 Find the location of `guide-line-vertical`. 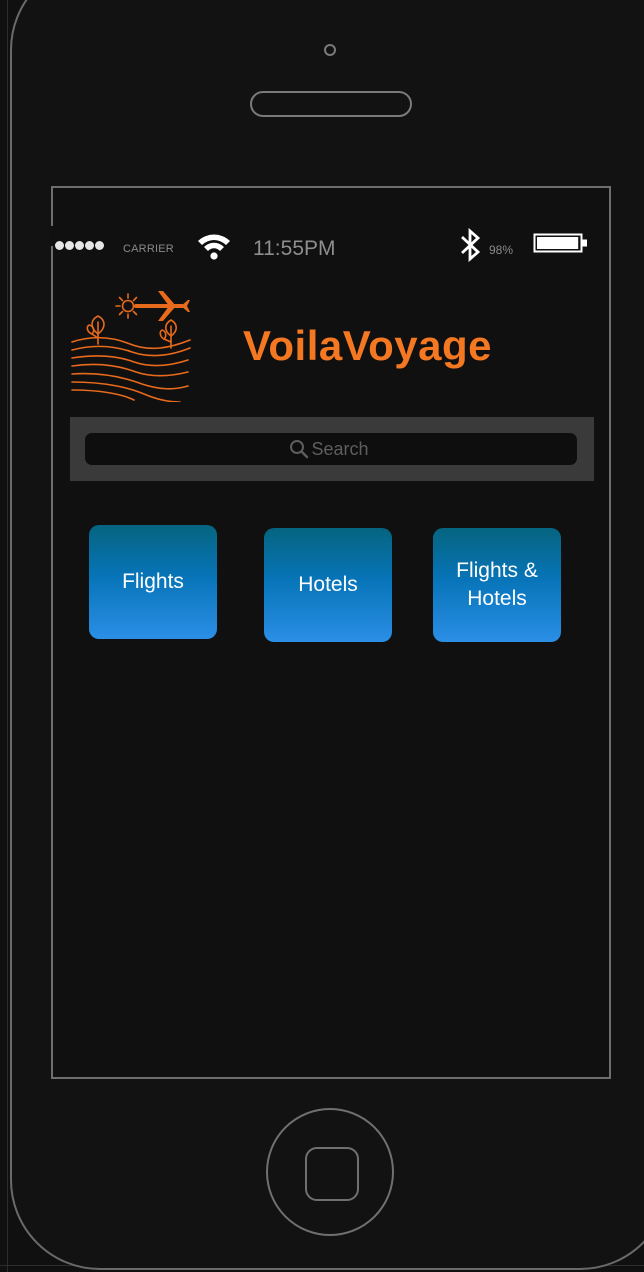

guide-line-vertical is located at coordinates (7, 636).